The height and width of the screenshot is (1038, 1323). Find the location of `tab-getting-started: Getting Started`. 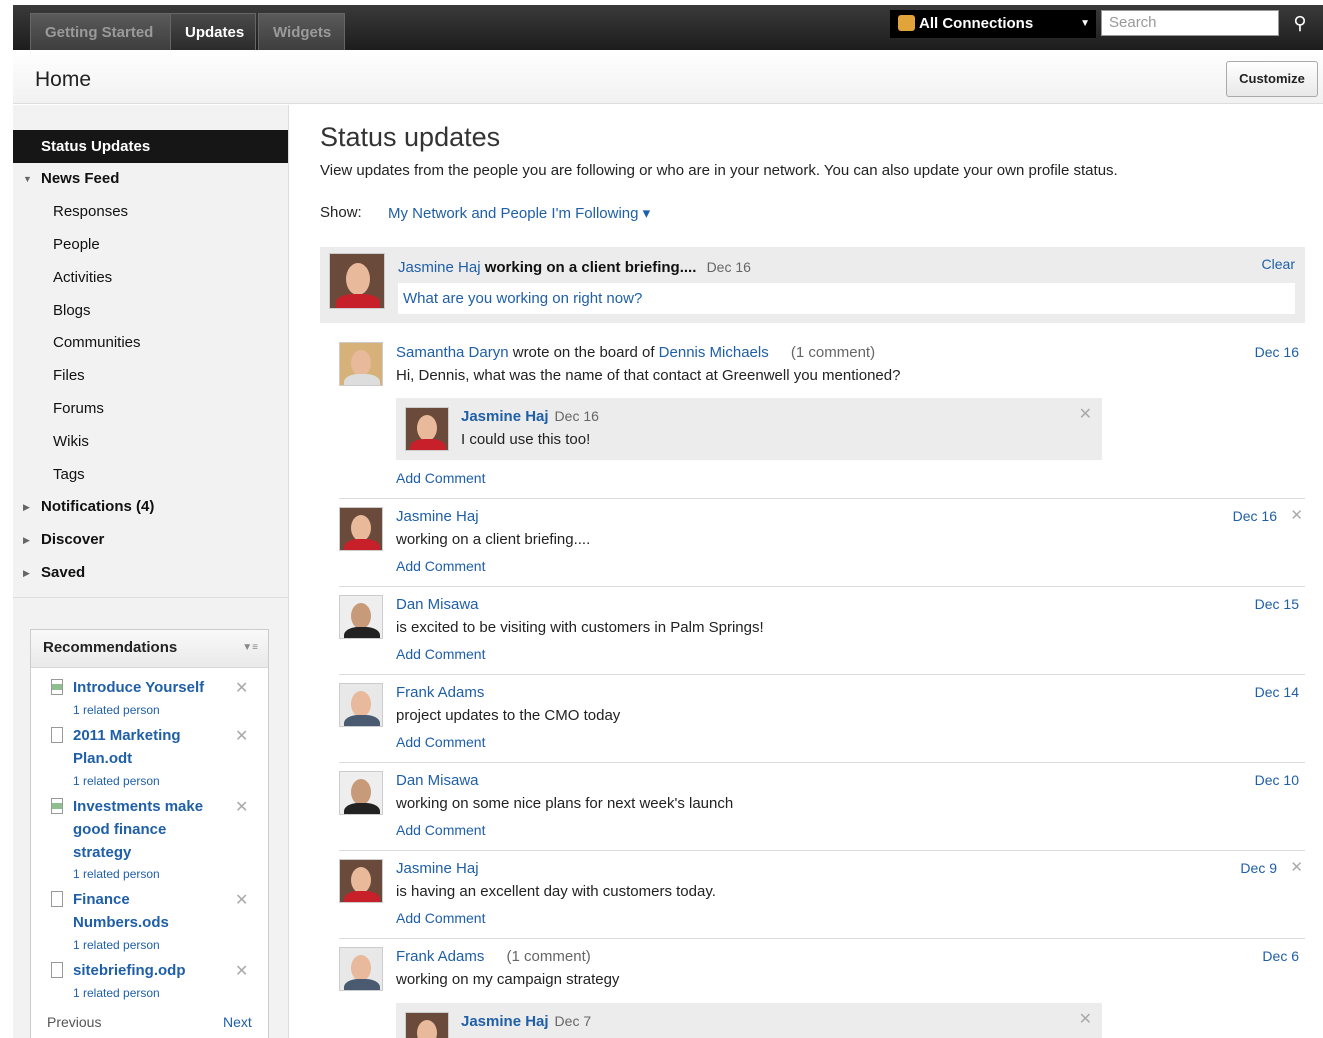

tab-getting-started: Getting Started is located at coordinates (101, 31).